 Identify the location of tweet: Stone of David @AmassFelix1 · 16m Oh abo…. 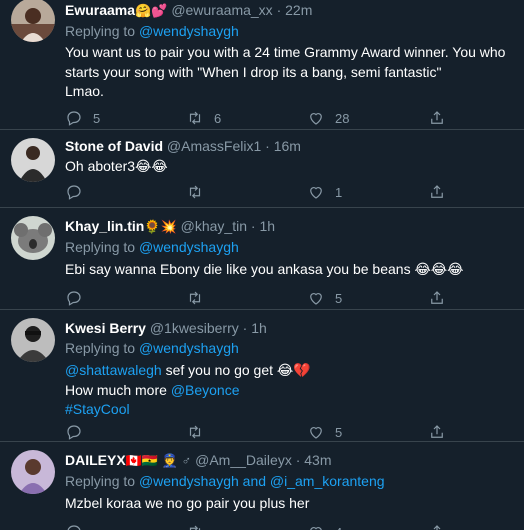
(262, 169).